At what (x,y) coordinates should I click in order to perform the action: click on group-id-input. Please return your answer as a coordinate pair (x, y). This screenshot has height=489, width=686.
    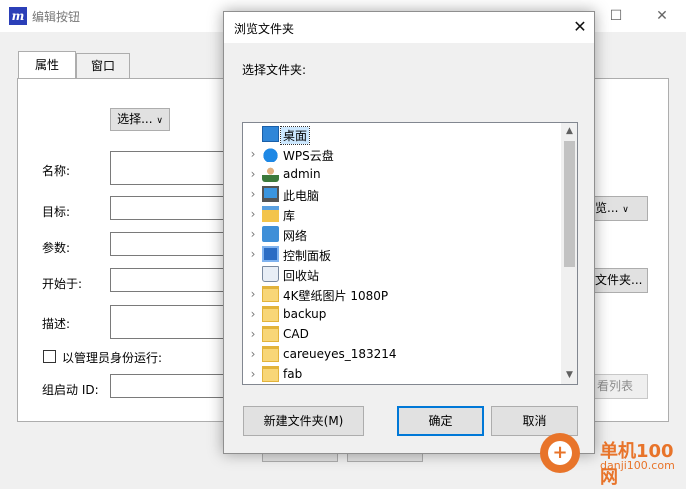
    Looking at the image, I should click on (168, 386).